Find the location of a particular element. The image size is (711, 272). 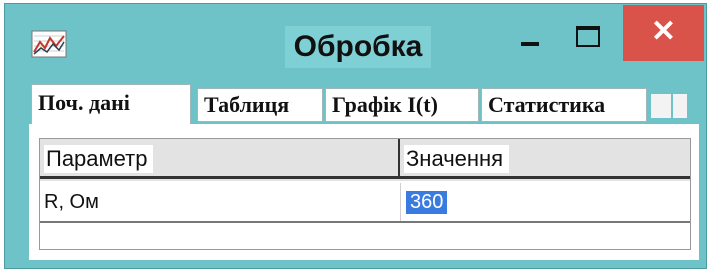

parameter-cell: R, Ом is located at coordinates (71, 202).